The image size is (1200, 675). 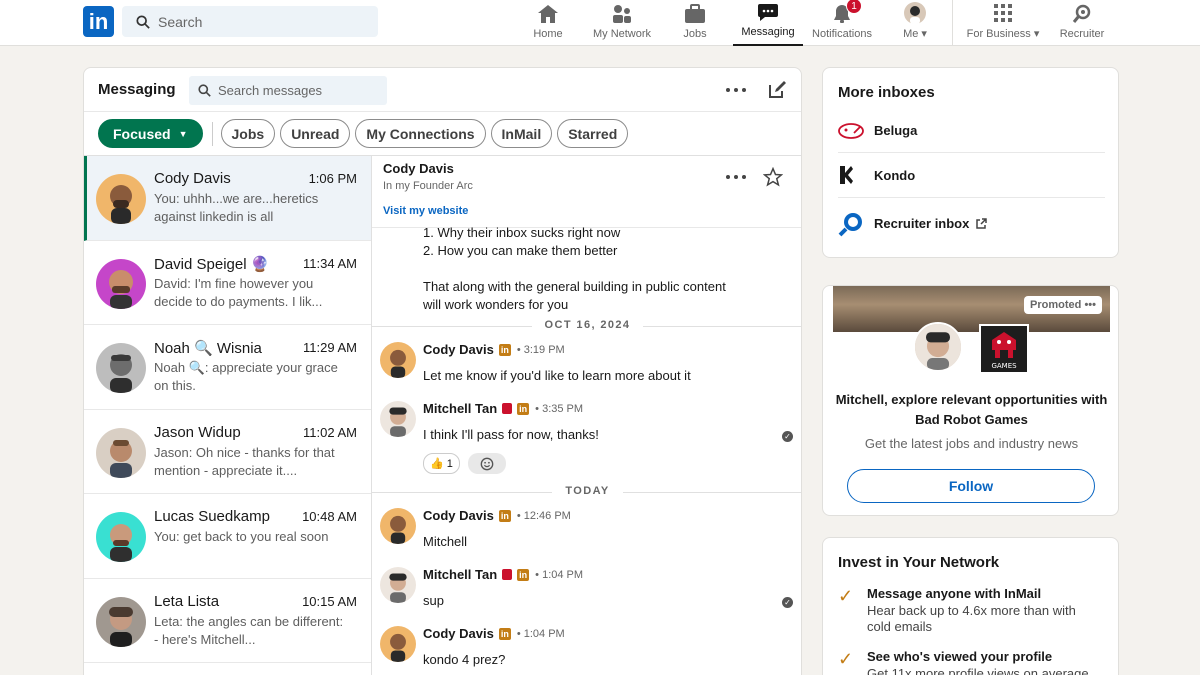 I want to click on date-separator: TODAY, so click(x=586, y=491).